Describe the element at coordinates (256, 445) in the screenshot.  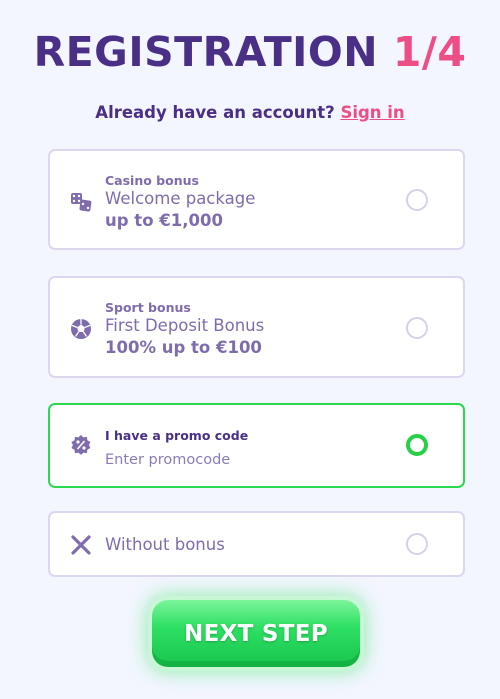
I see `bonus-option-promo: I have a promo code` at that location.